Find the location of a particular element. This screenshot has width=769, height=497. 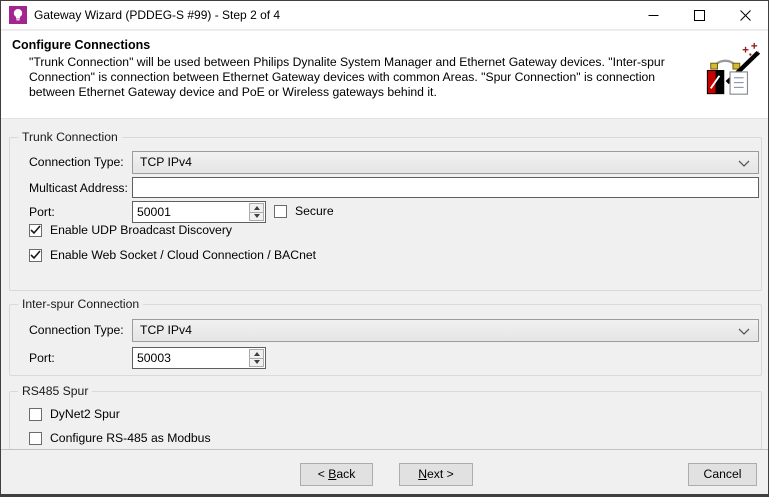

trunk-connection-type-label: Connection Type: is located at coordinates (76, 162).